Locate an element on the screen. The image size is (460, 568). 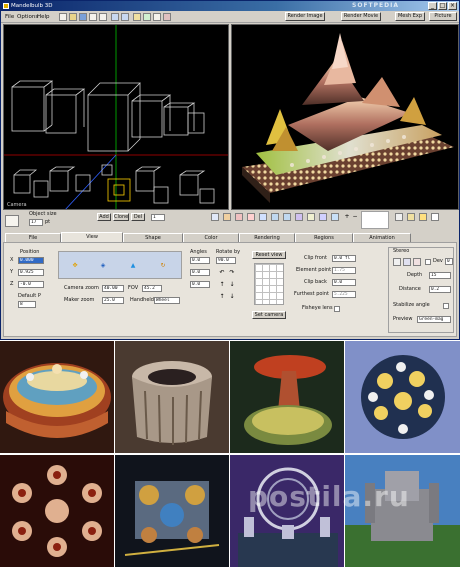
tab-regions: Regions is located at coordinates (324, 237).